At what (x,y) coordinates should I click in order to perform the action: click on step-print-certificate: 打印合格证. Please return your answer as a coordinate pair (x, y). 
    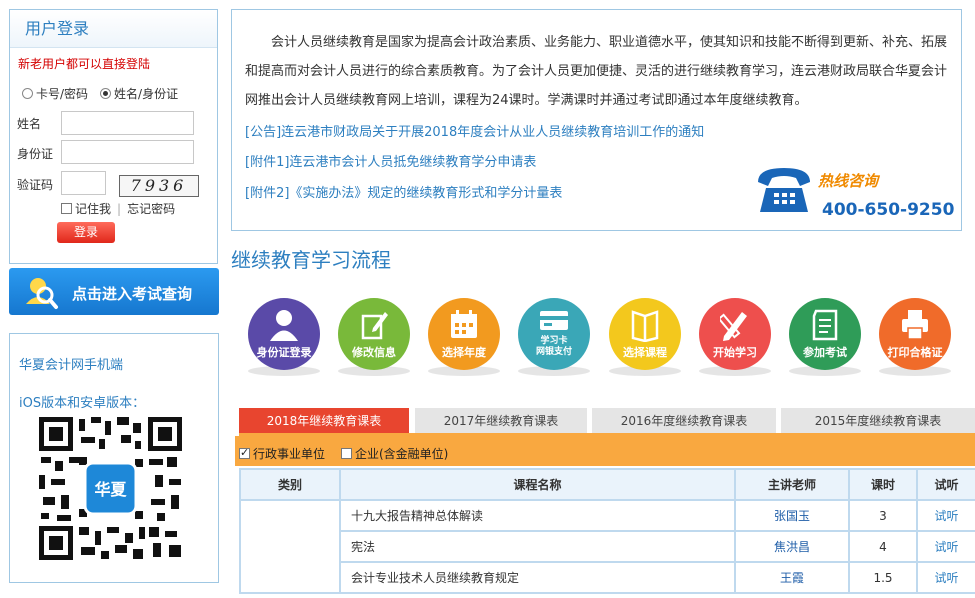
    Looking at the image, I should click on (915, 334).